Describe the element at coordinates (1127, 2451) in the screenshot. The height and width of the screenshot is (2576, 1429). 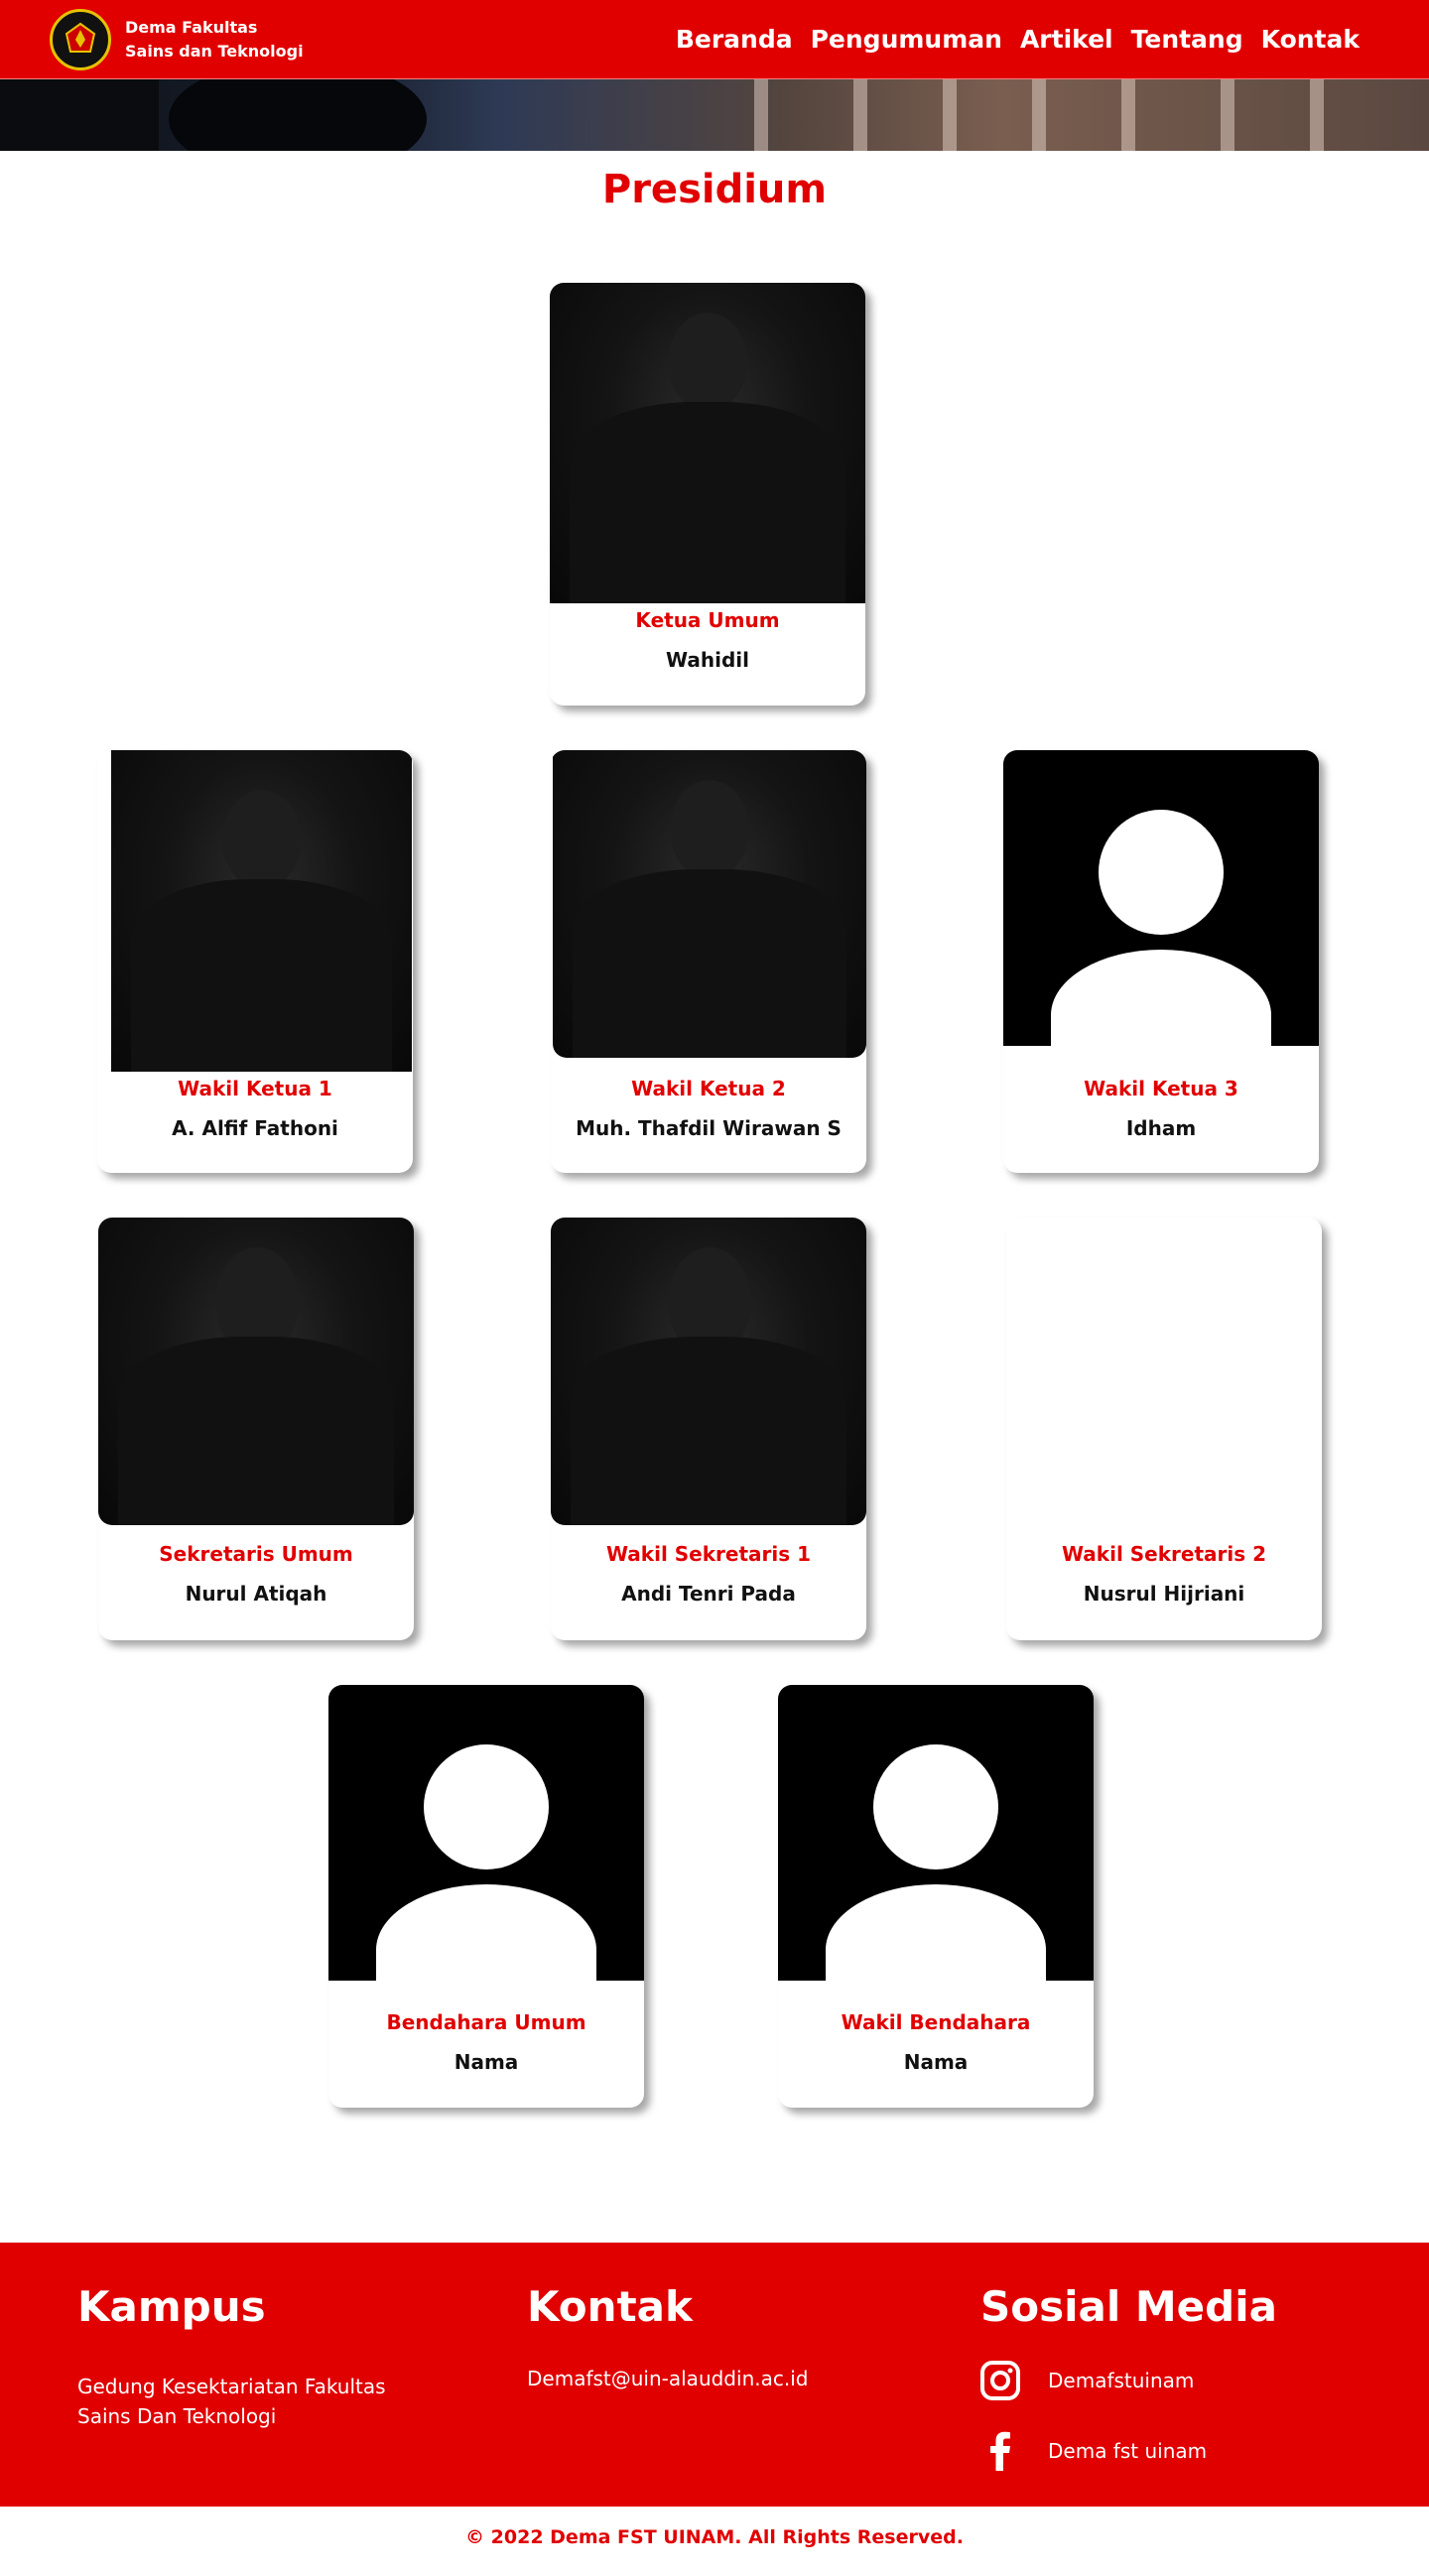
I see `facebook-link: Dema fst uinam` at that location.